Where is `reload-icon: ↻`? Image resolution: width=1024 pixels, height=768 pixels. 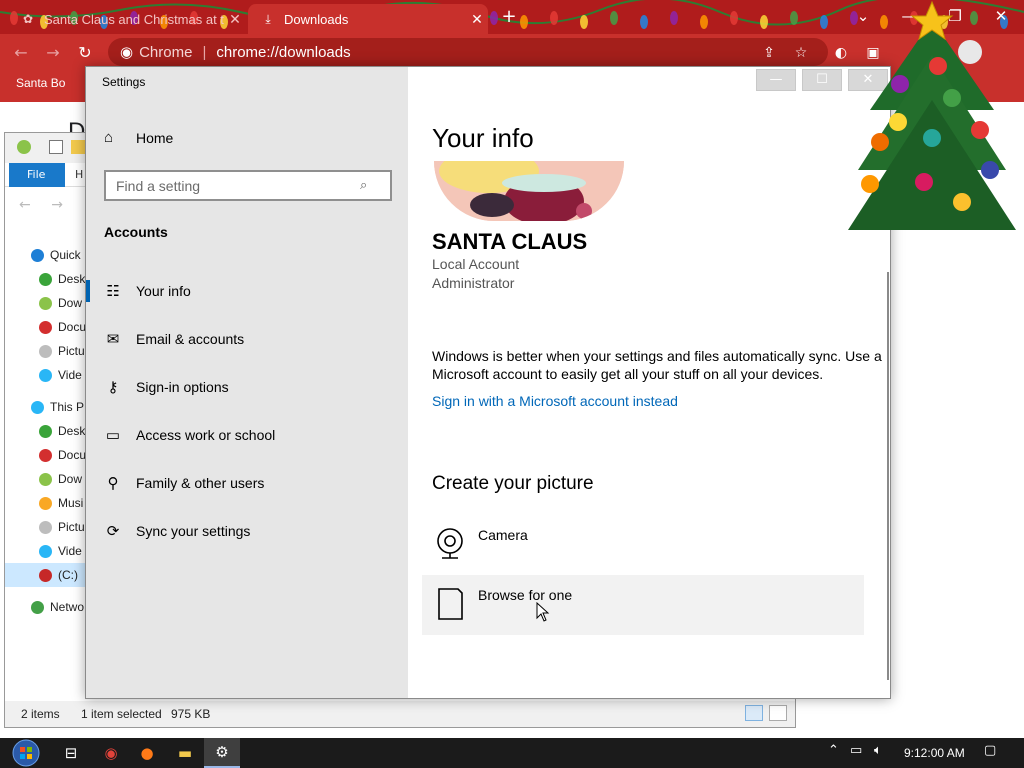
reload-icon: ↻ is located at coordinates (85, 53).